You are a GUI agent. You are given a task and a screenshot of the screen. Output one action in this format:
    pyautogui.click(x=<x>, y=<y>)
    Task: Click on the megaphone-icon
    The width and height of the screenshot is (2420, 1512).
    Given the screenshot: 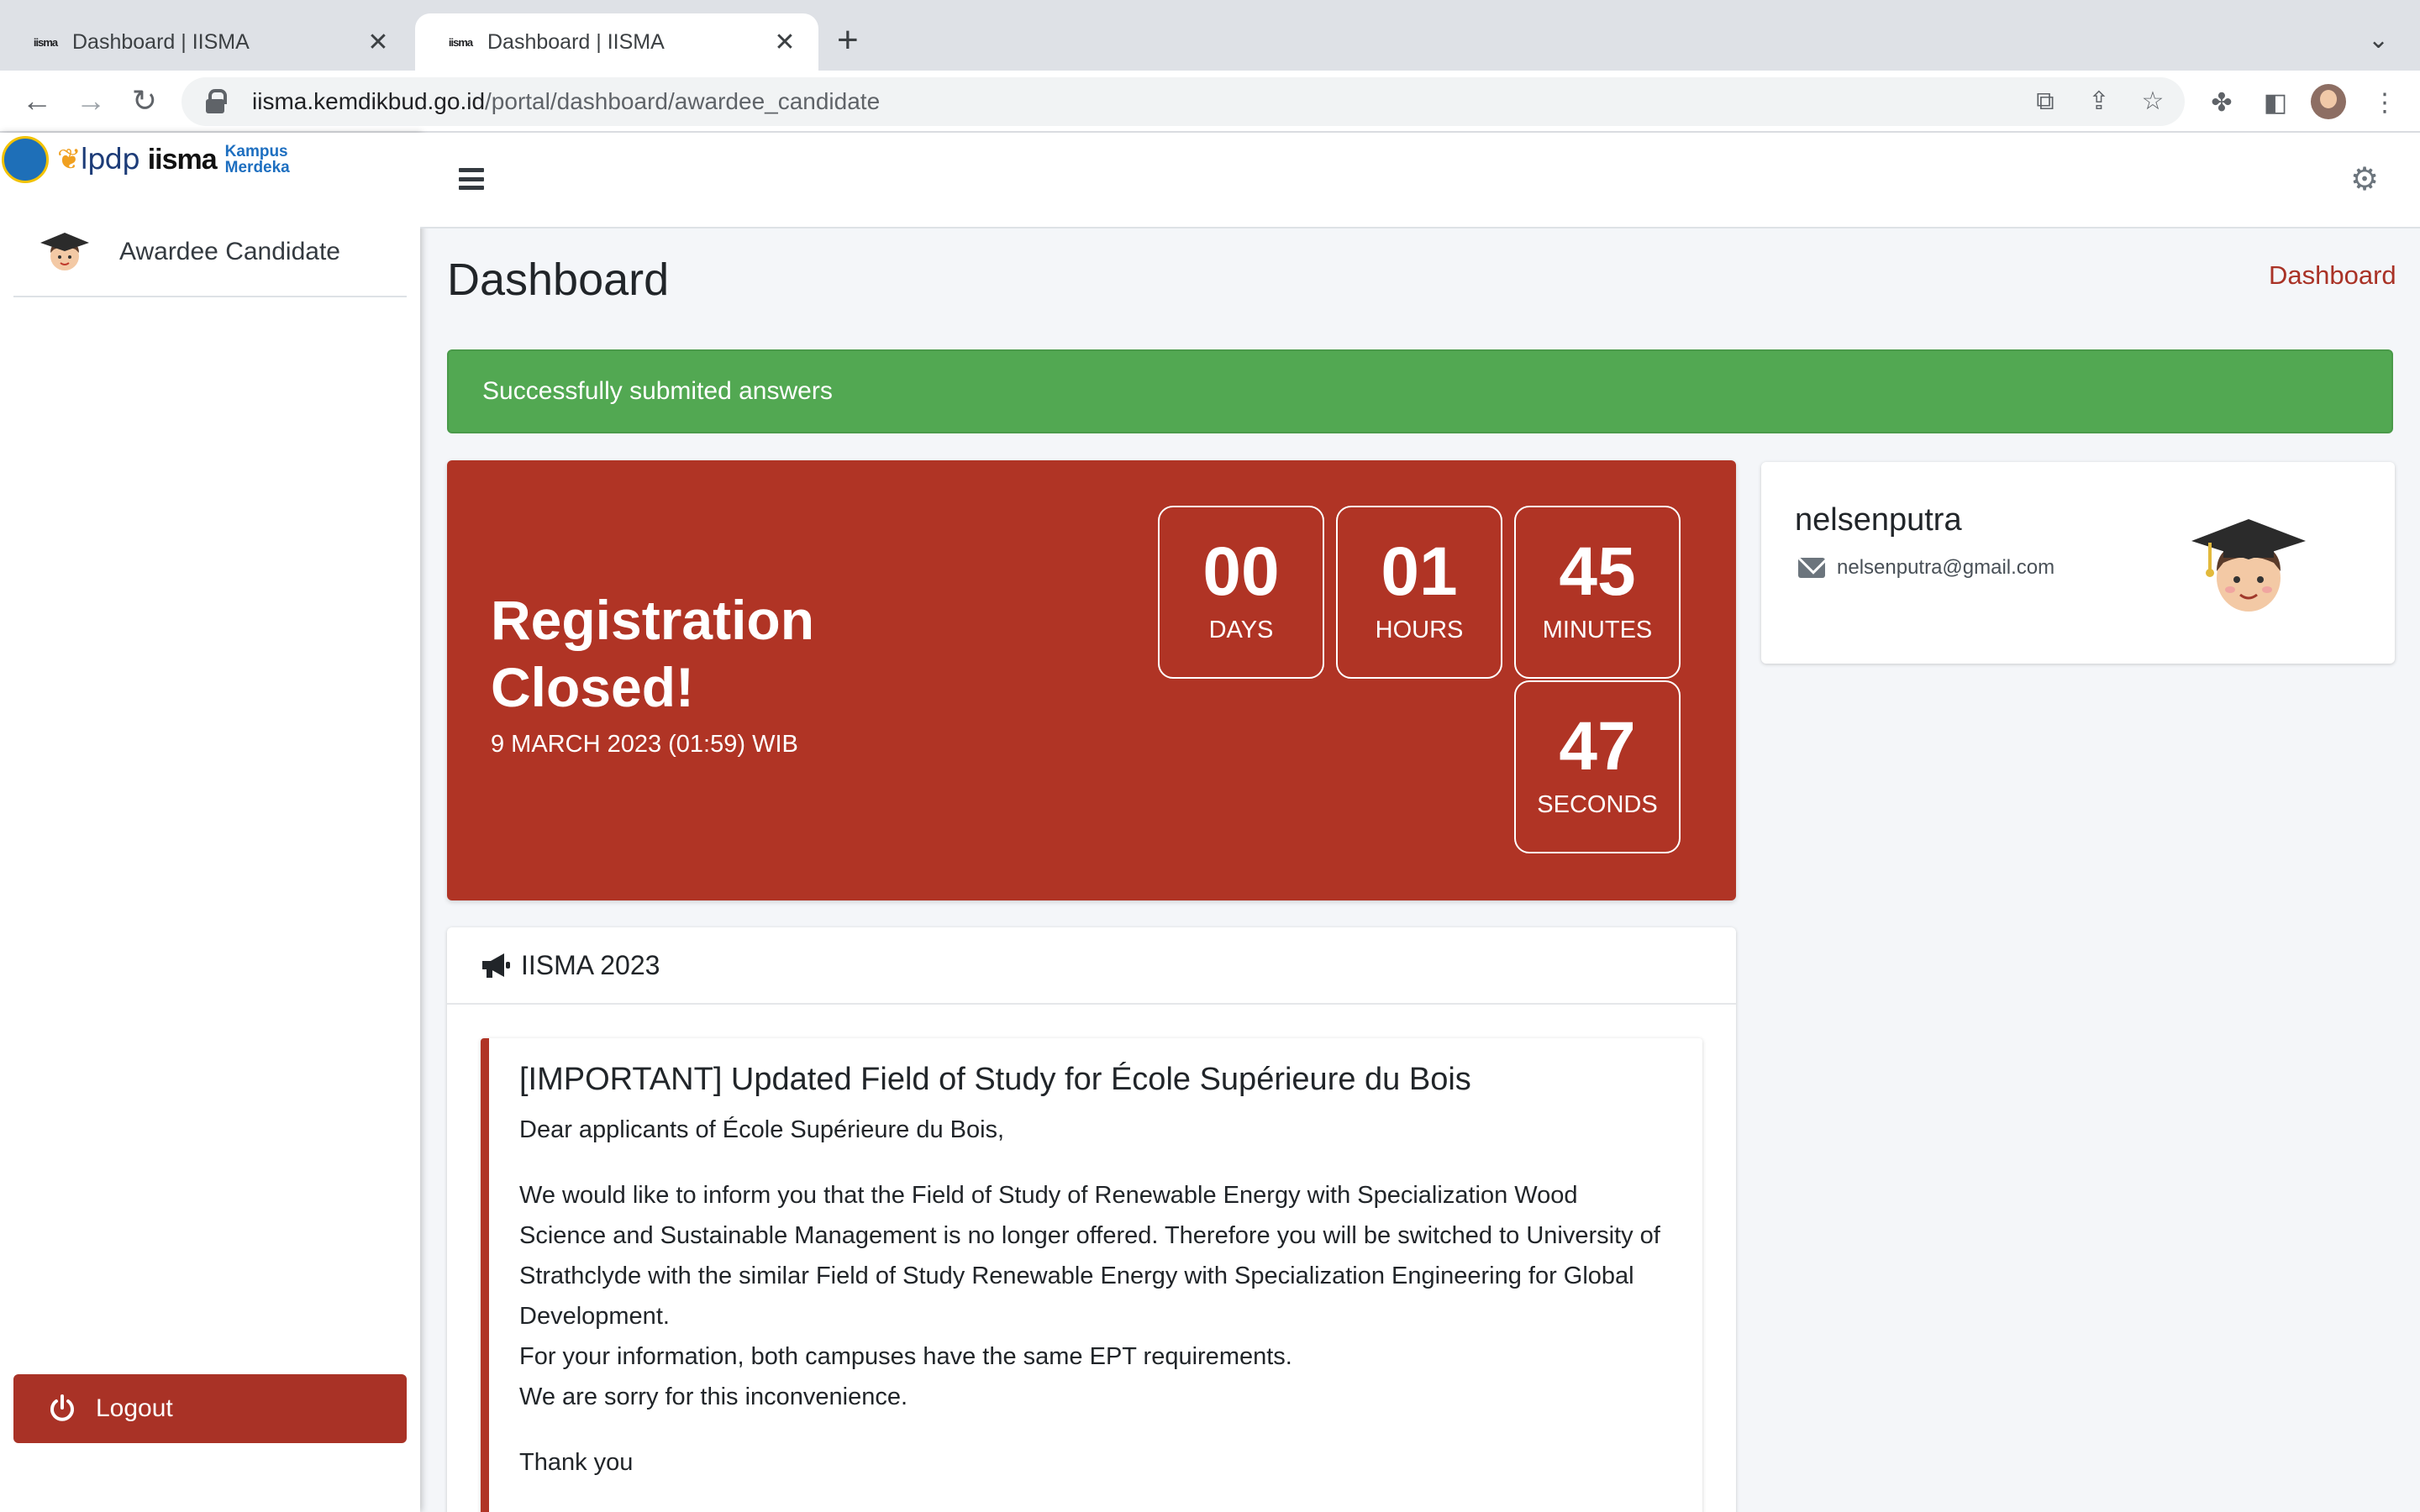 What is the action you would take?
    pyautogui.click(x=496, y=965)
    